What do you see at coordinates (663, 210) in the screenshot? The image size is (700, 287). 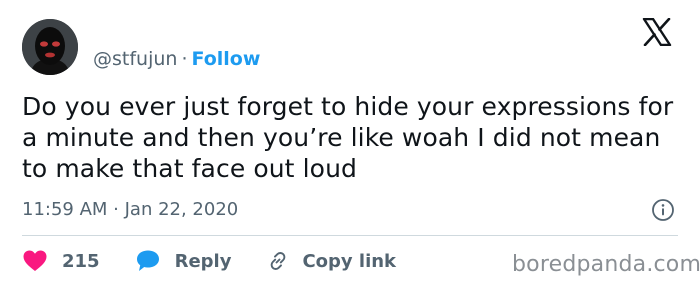 I see `info-icon` at bounding box center [663, 210].